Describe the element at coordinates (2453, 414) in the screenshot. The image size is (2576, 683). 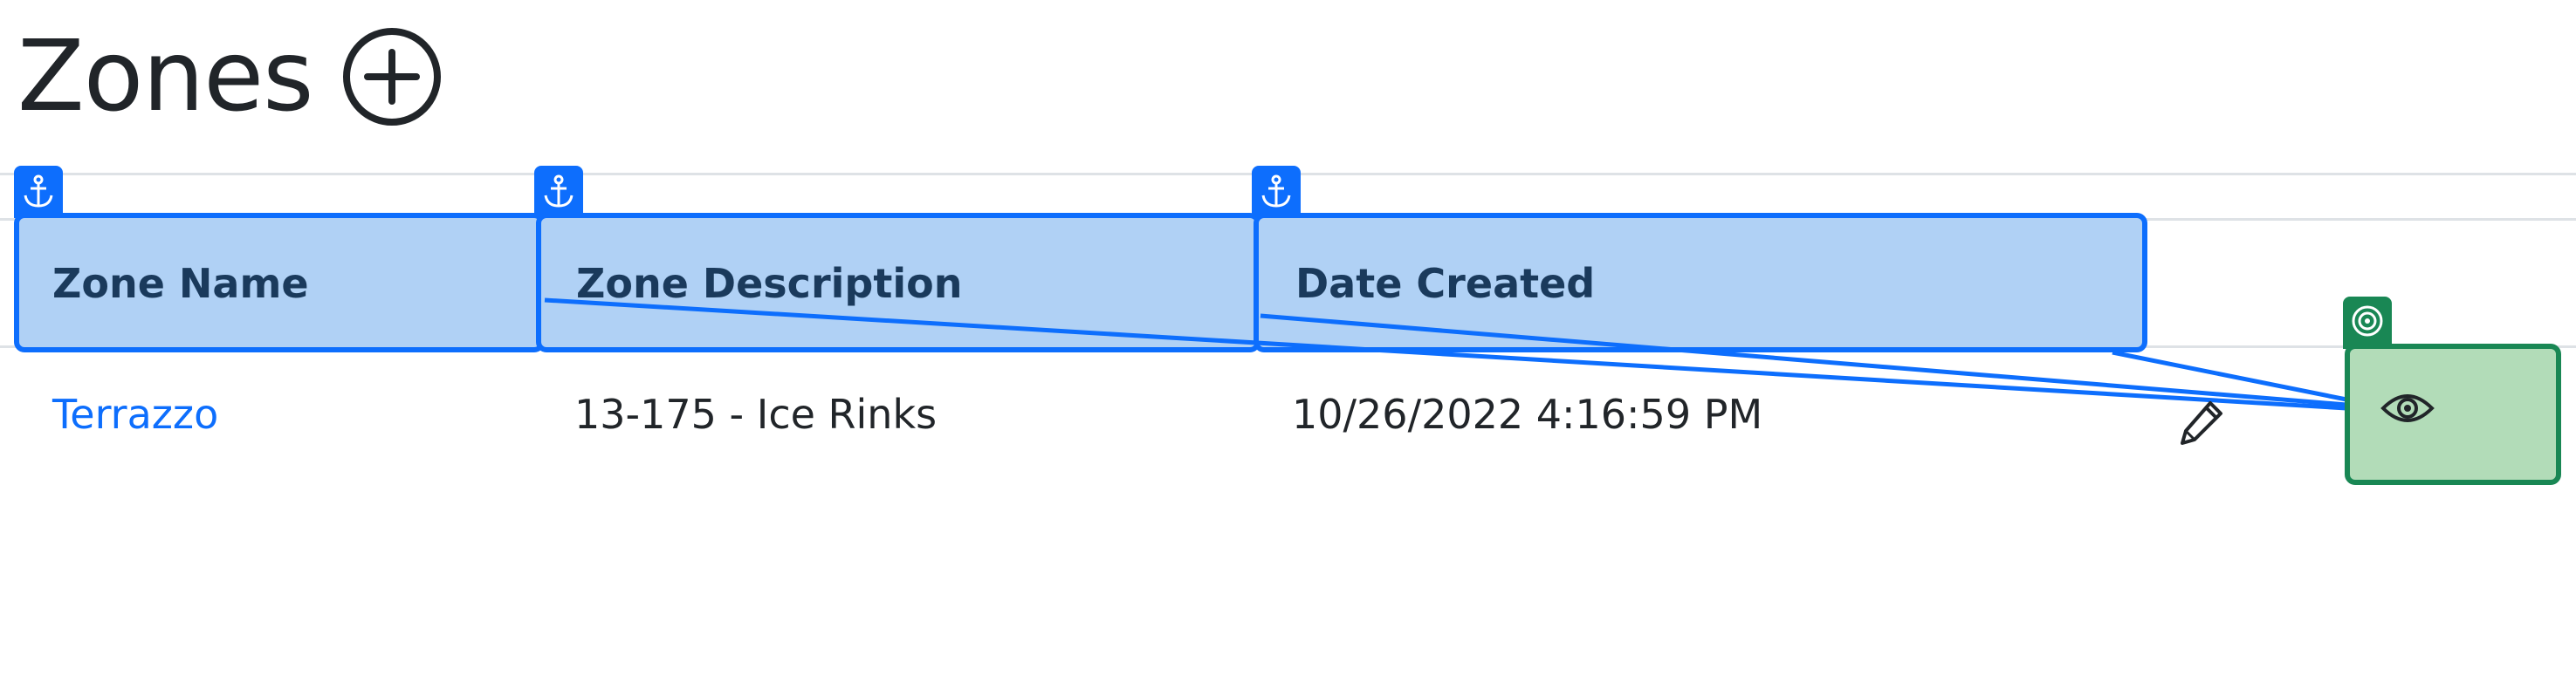
I see `view-button` at that location.